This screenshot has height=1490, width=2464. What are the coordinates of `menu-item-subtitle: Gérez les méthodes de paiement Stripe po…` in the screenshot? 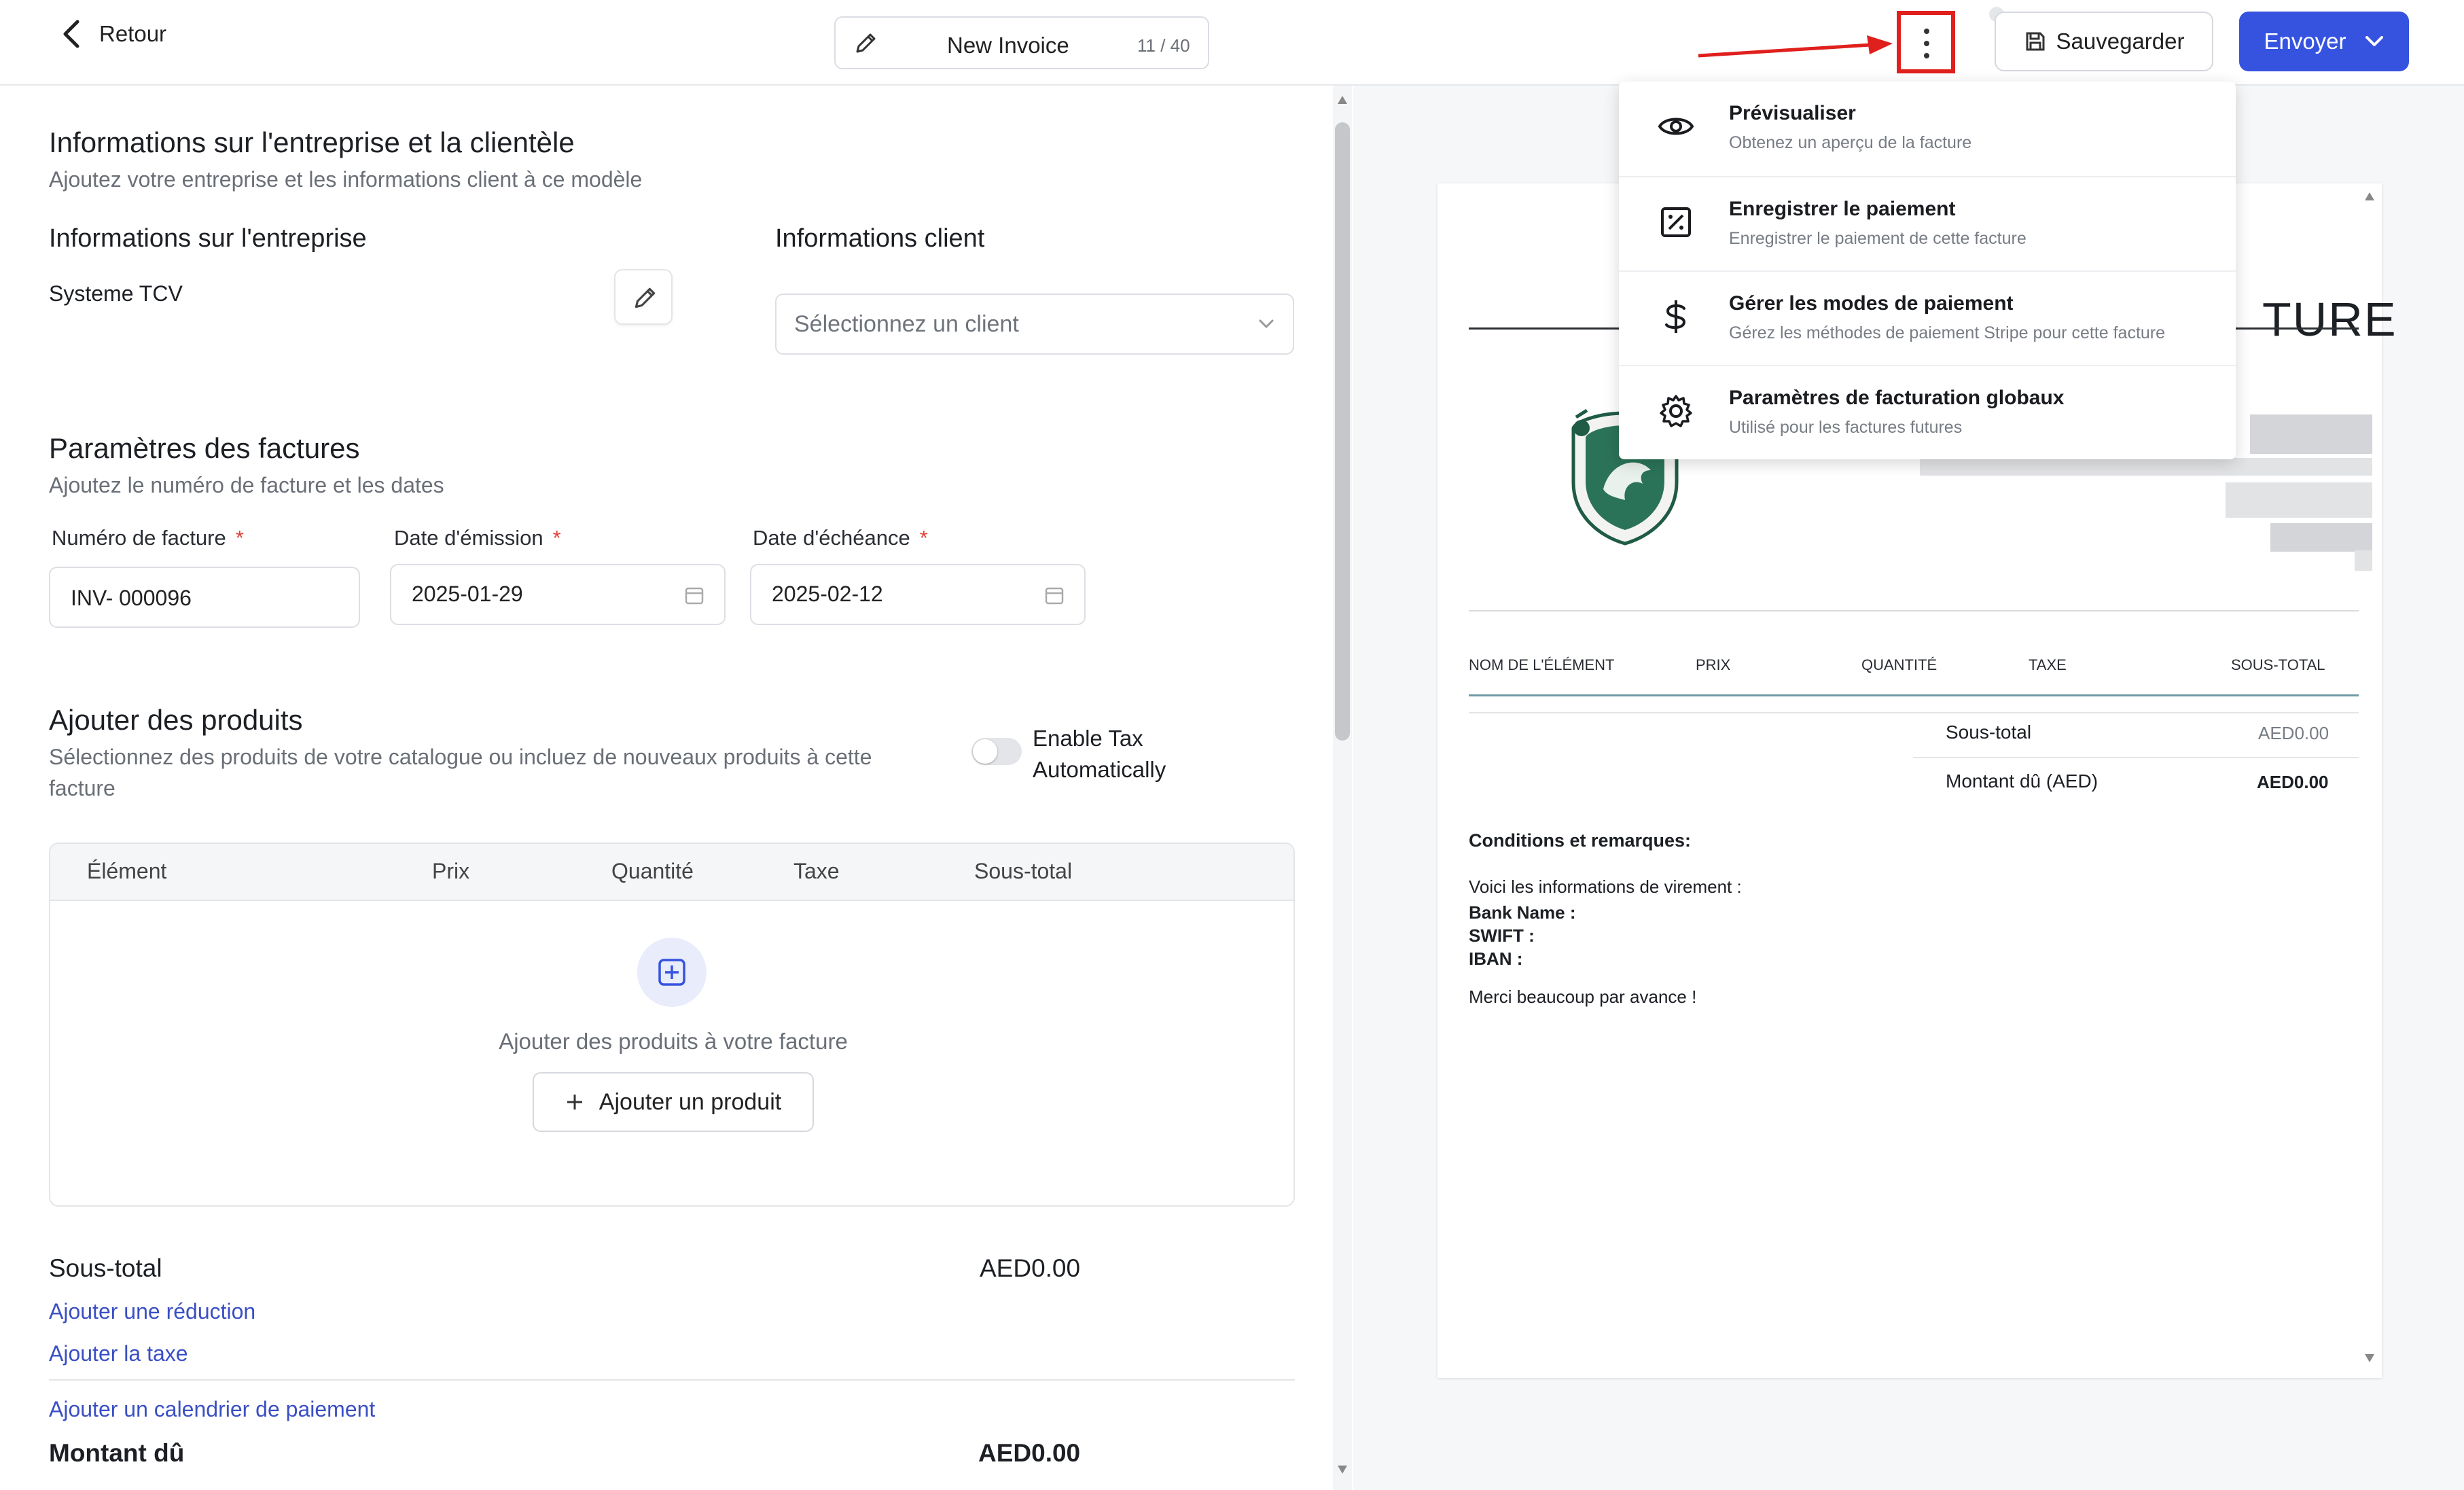 It's located at (1947, 332).